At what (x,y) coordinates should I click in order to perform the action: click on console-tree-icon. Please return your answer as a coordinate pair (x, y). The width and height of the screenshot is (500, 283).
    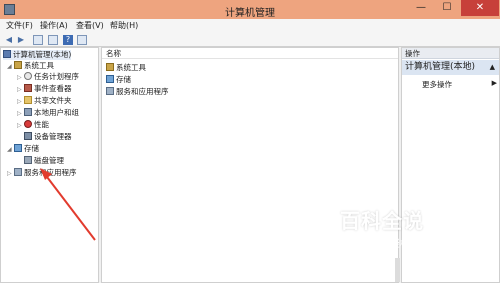
    Looking at the image, I should click on (38, 40).